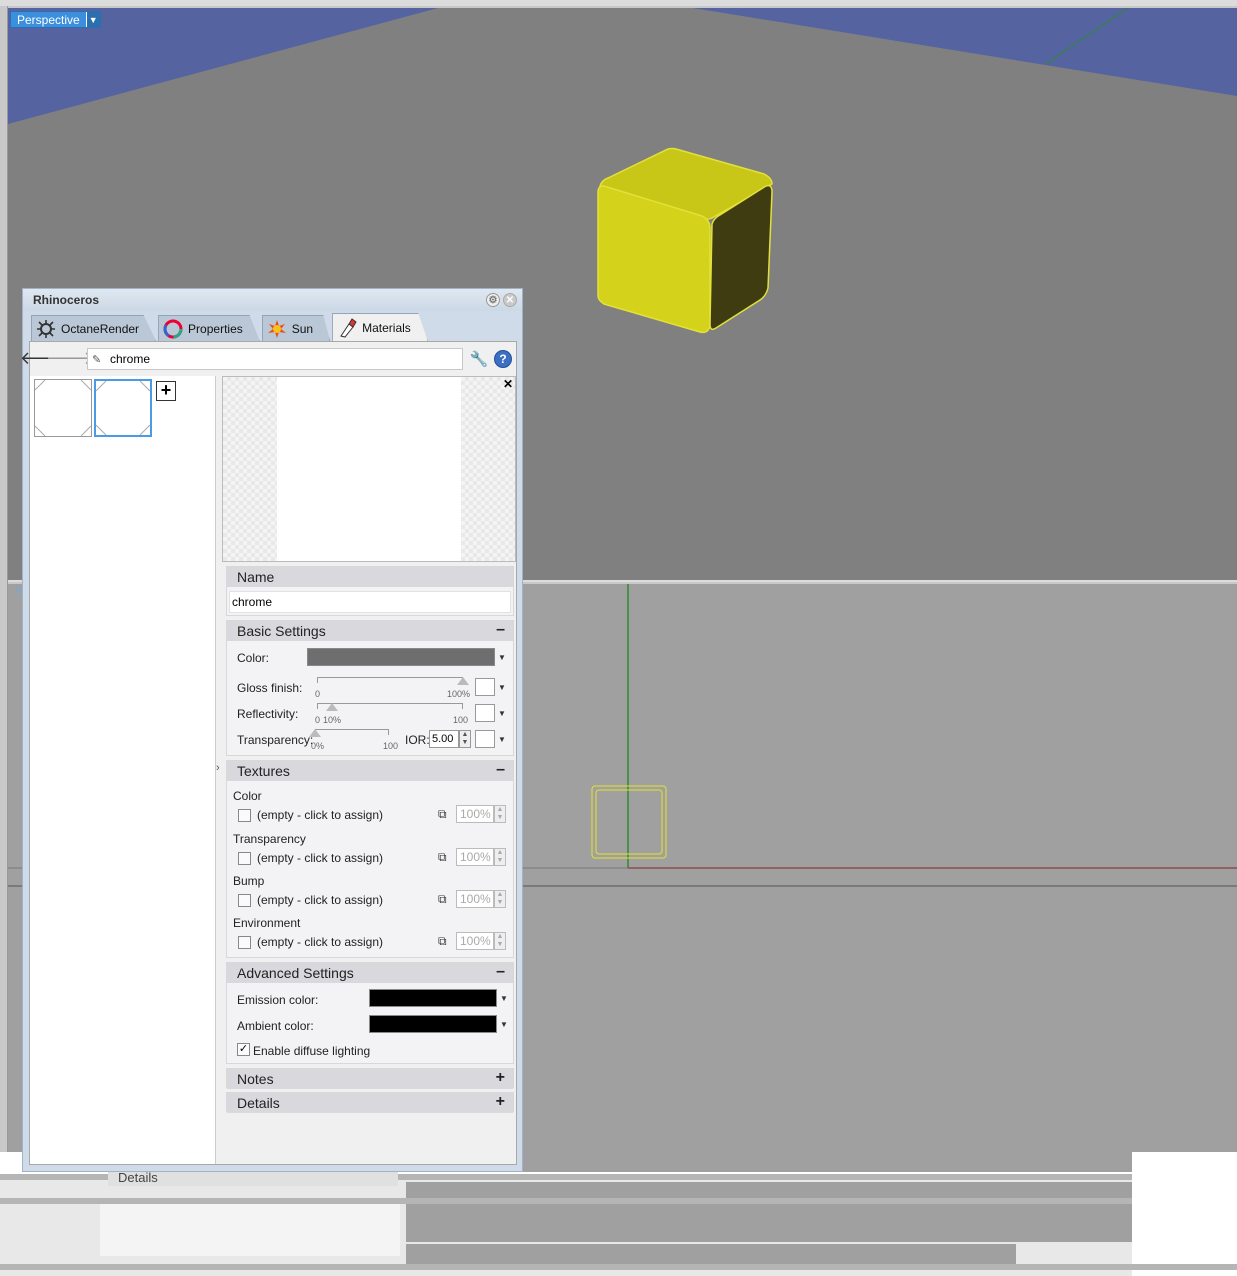  Describe the element at coordinates (380, 327) in the screenshot. I see `tab-materials: Materials` at that location.